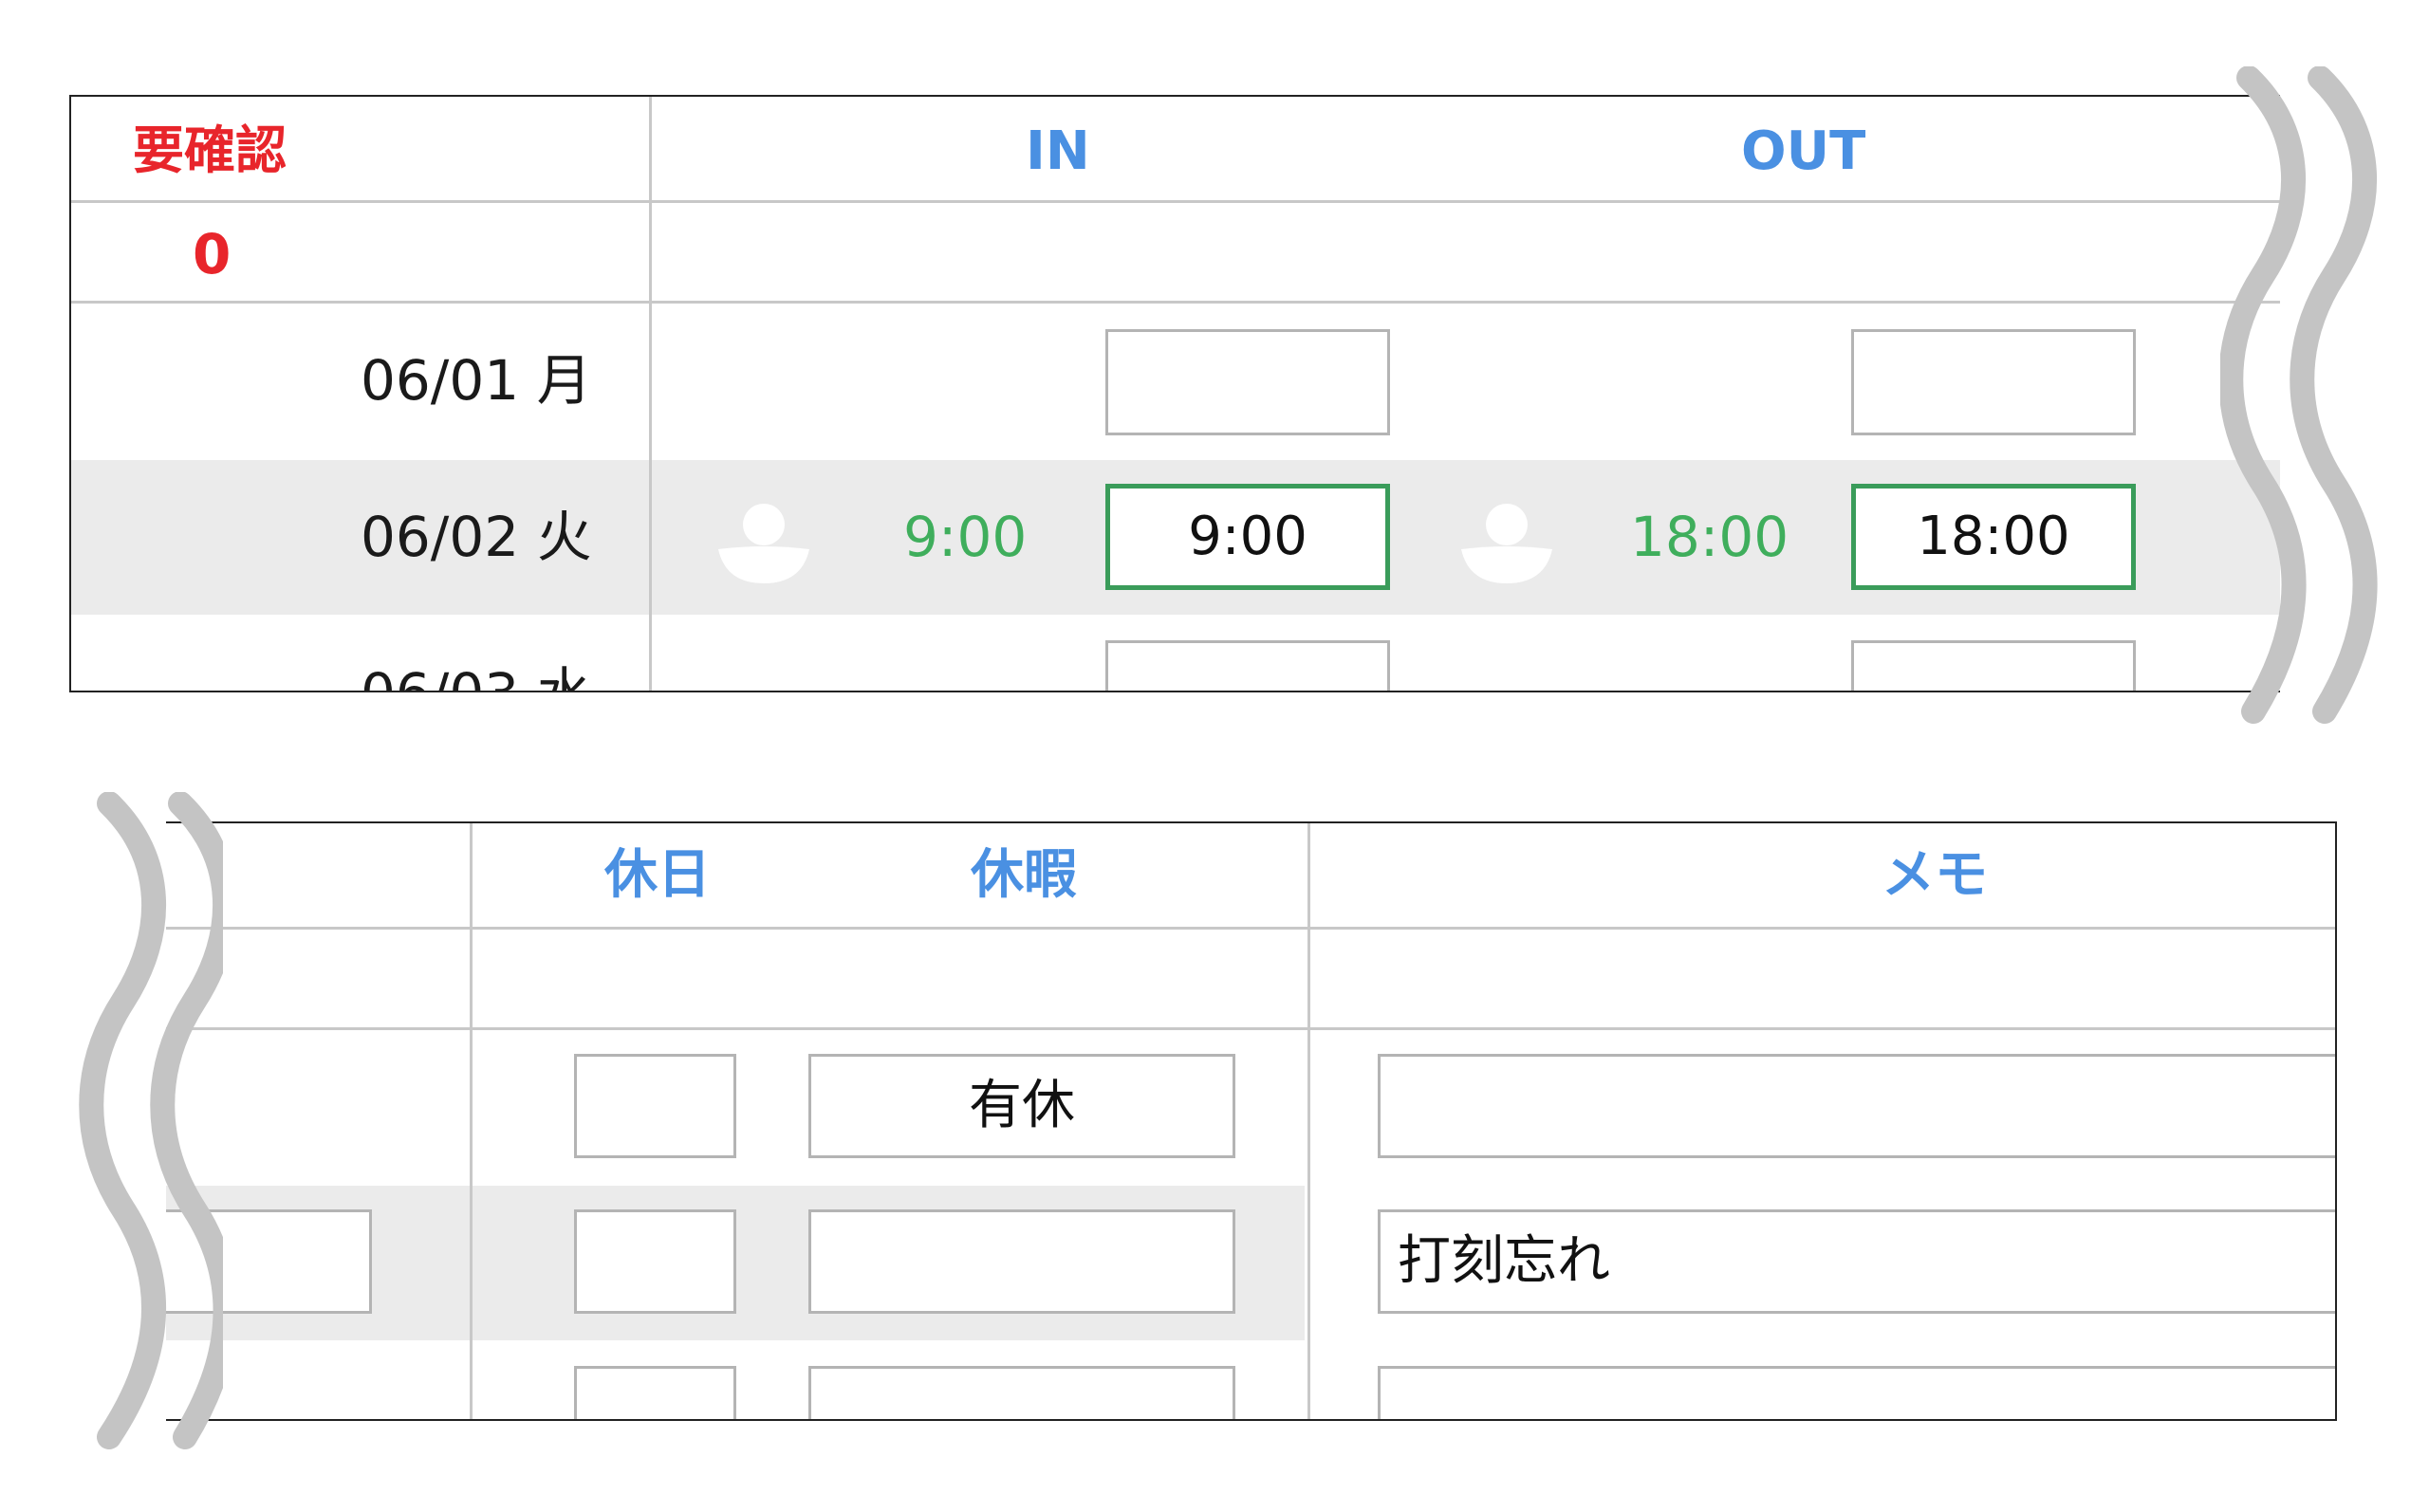 Image resolution: width=2429 pixels, height=1512 pixels. What do you see at coordinates (476, 537) in the screenshot?
I see `row-date: 06/02 火` at bounding box center [476, 537].